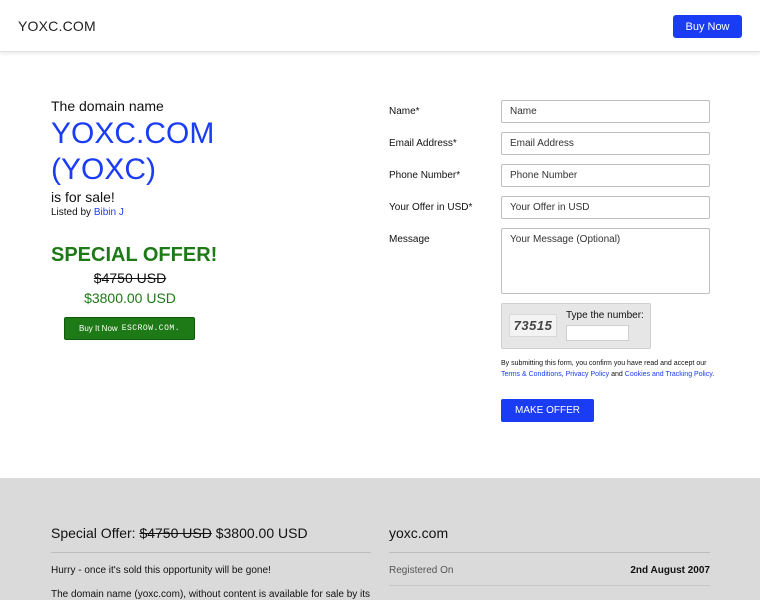  What do you see at coordinates (617, 374) in the screenshot?
I see `consent-and: and` at bounding box center [617, 374].